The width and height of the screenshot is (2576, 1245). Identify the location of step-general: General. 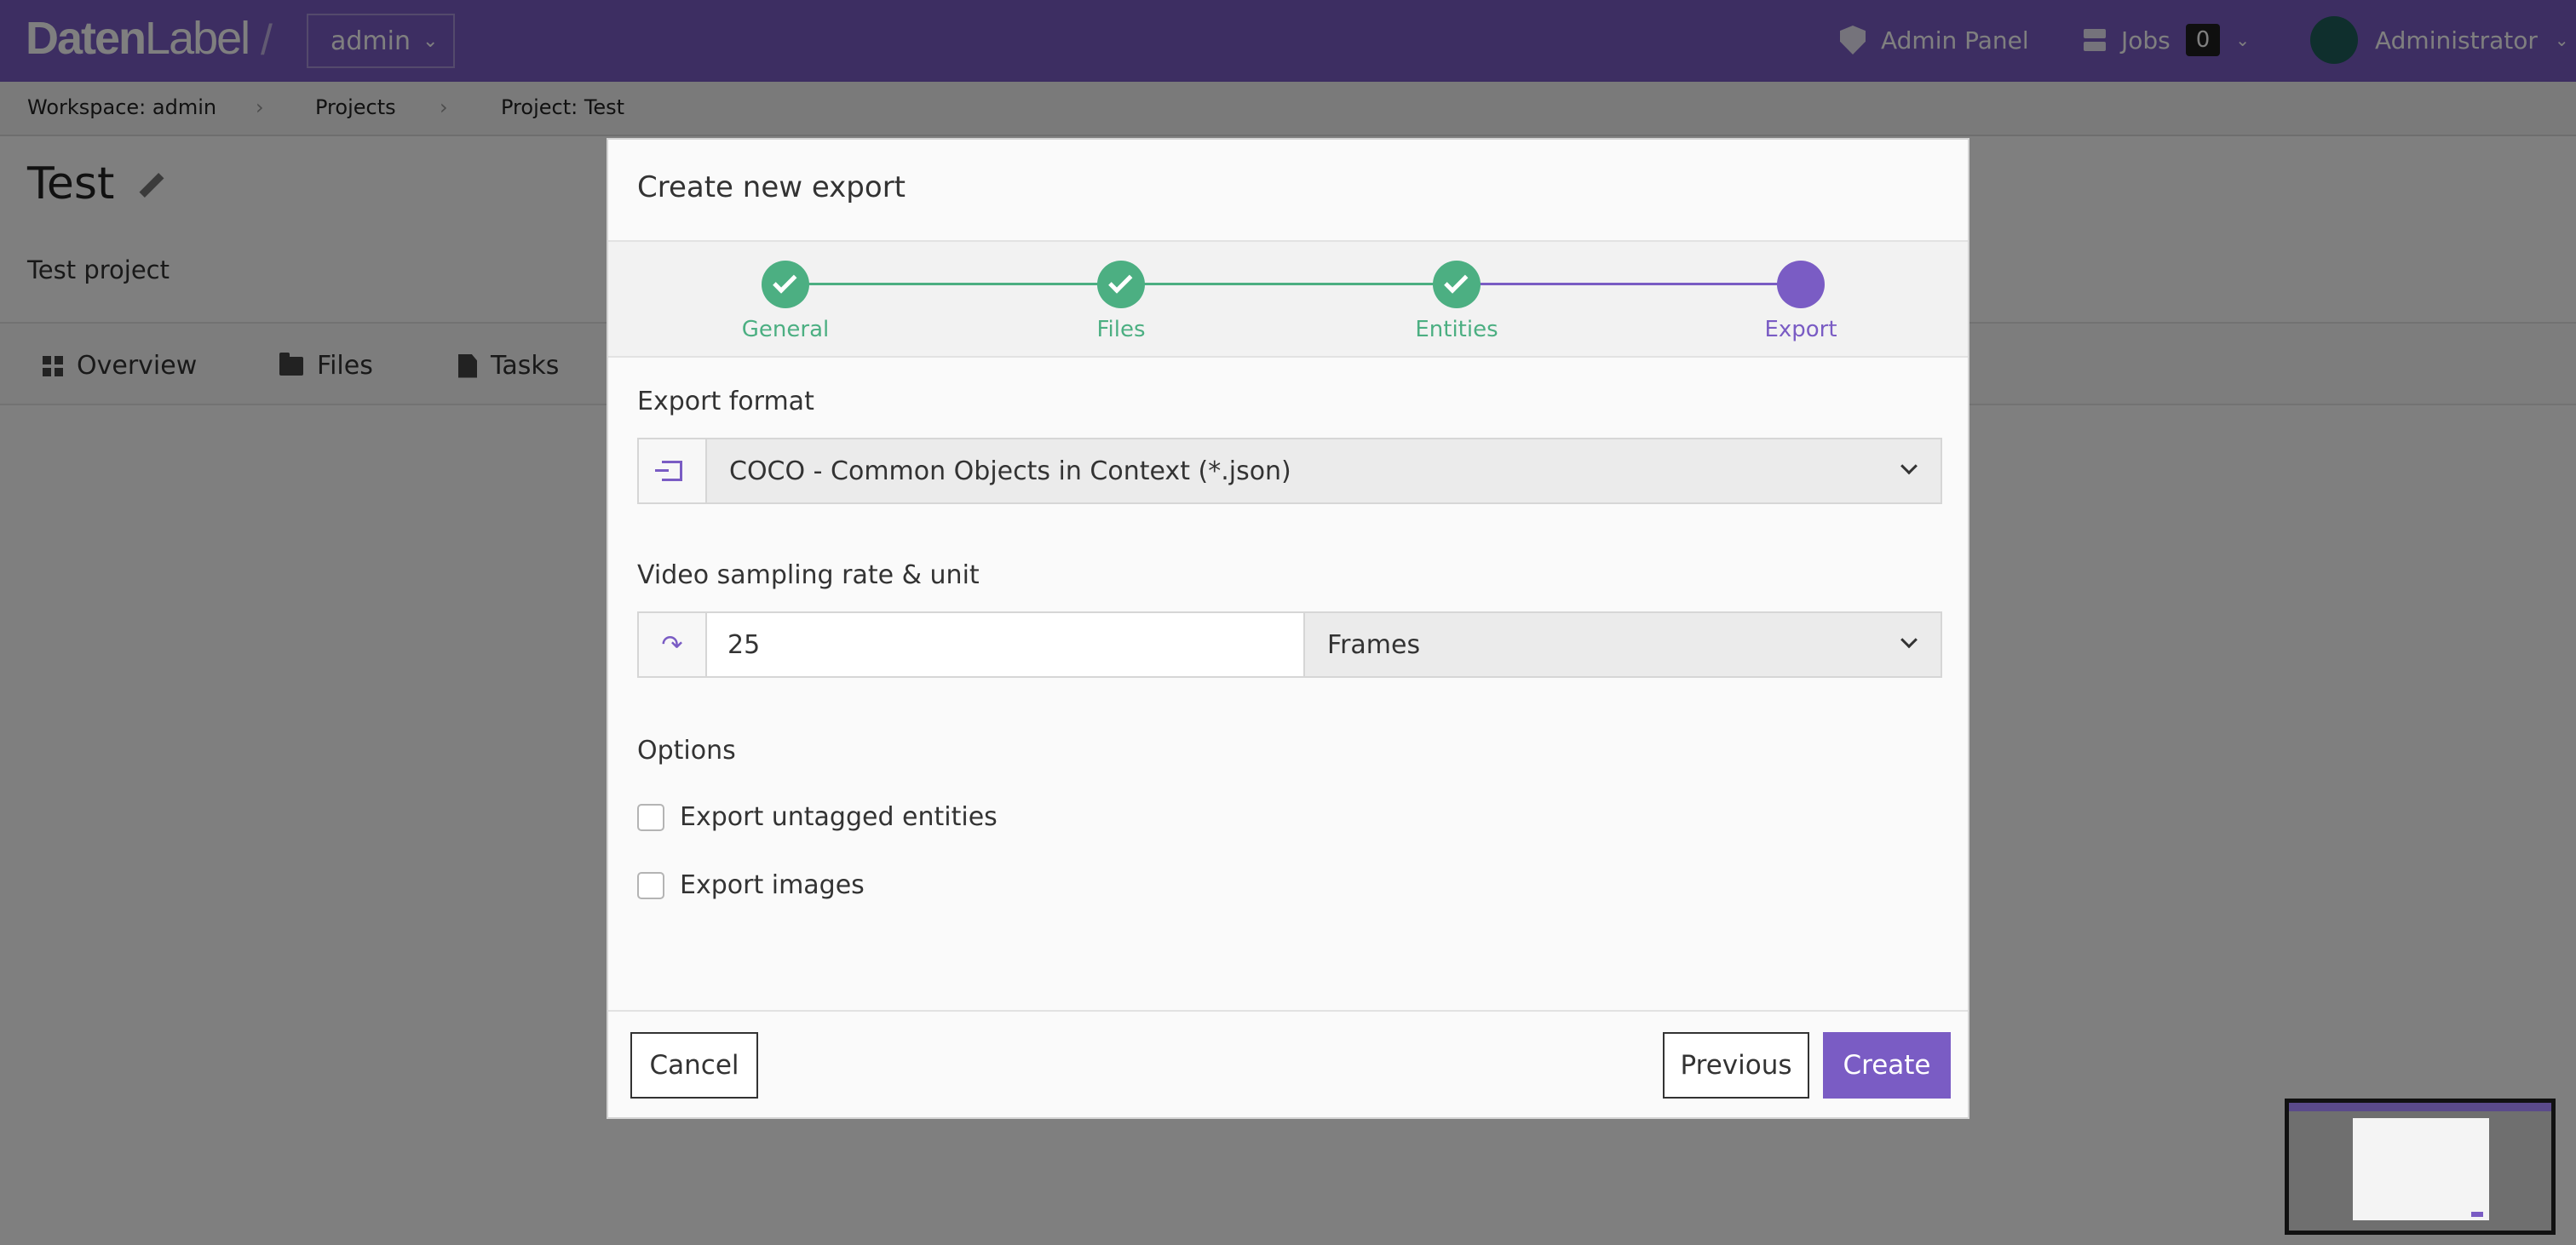
(786, 301).